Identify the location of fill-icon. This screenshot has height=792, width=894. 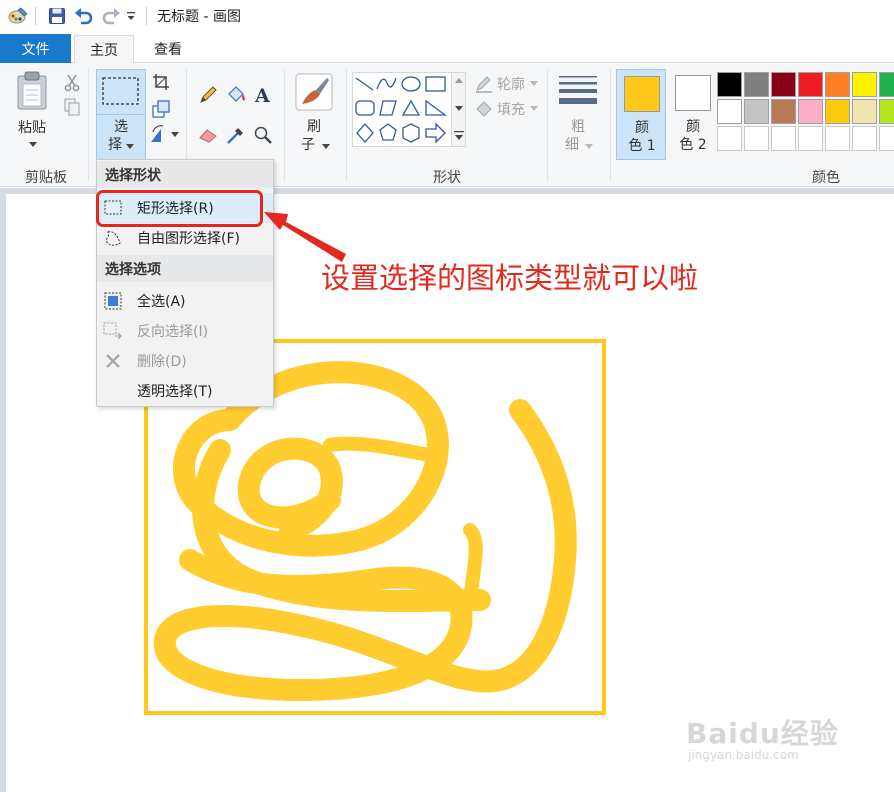
(484, 109).